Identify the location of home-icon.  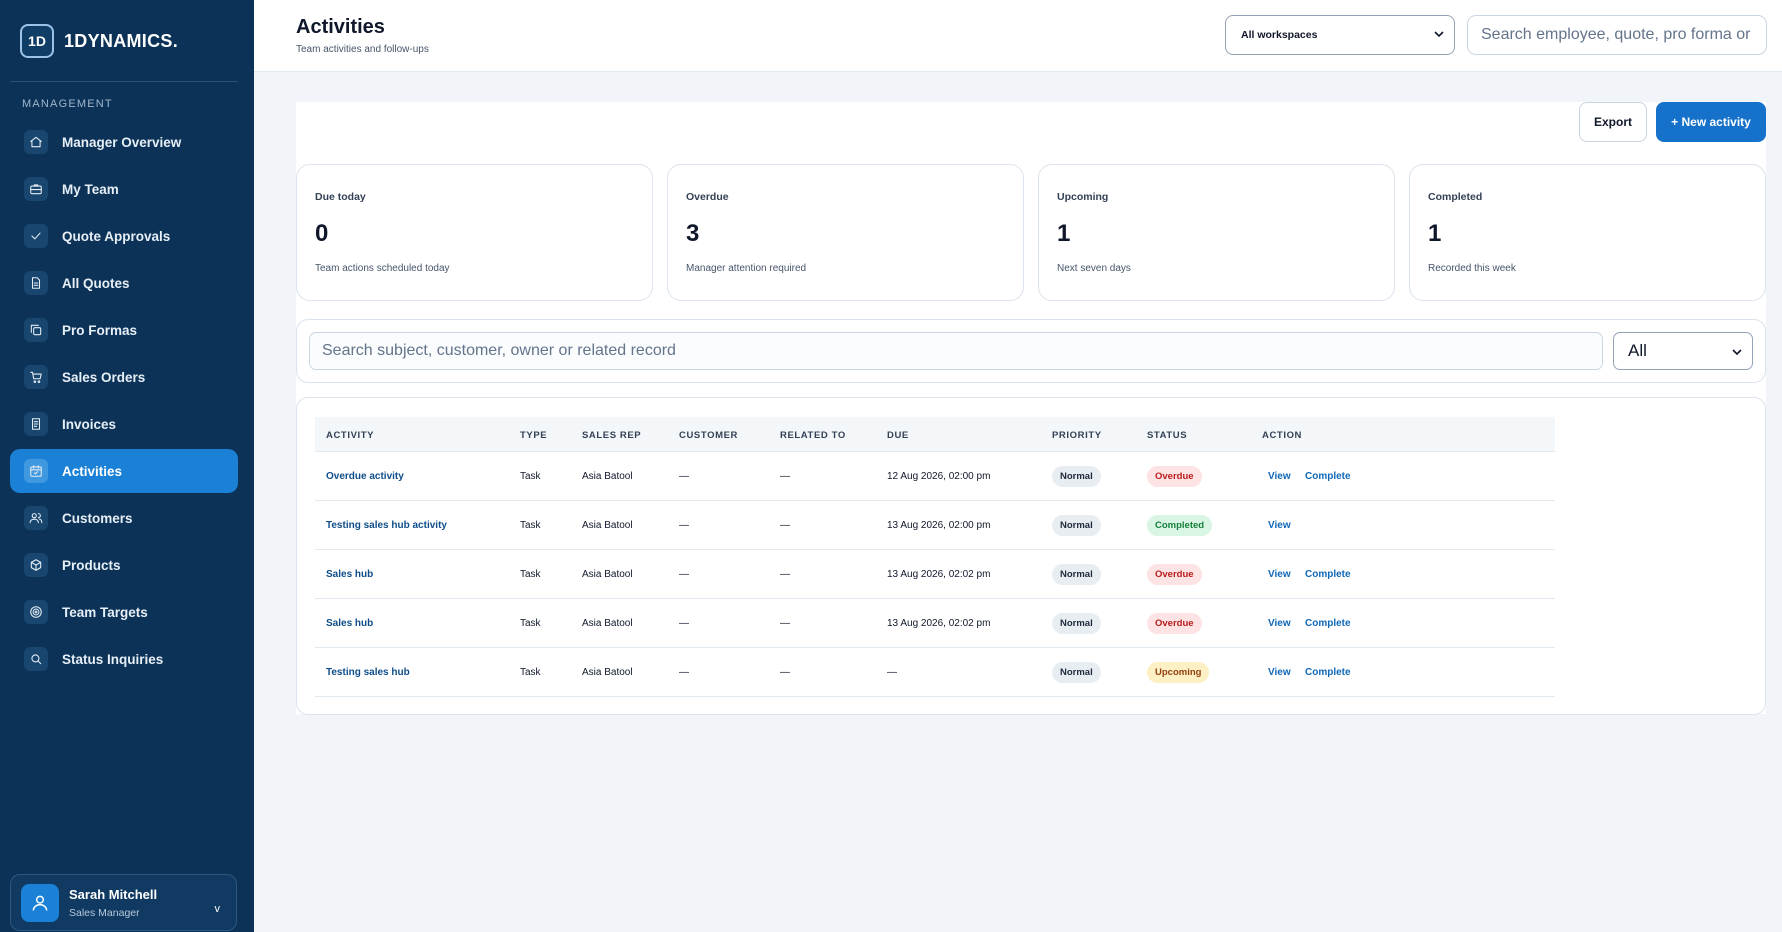
(36, 142).